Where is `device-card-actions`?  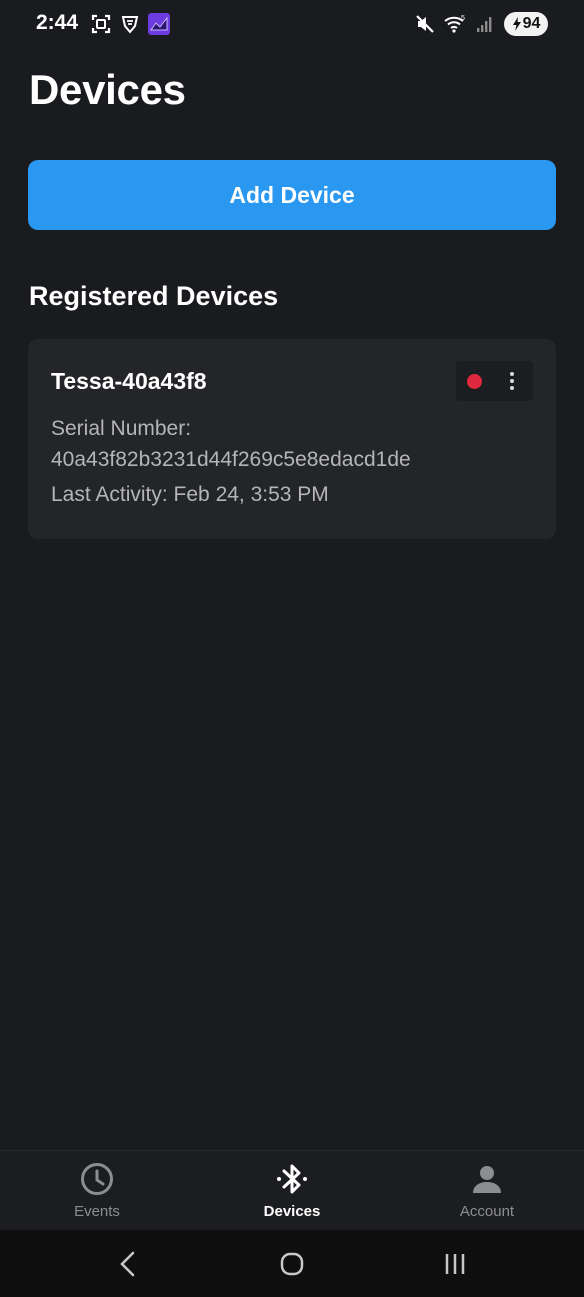
device-card-actions is located at coordinates (494, 381).